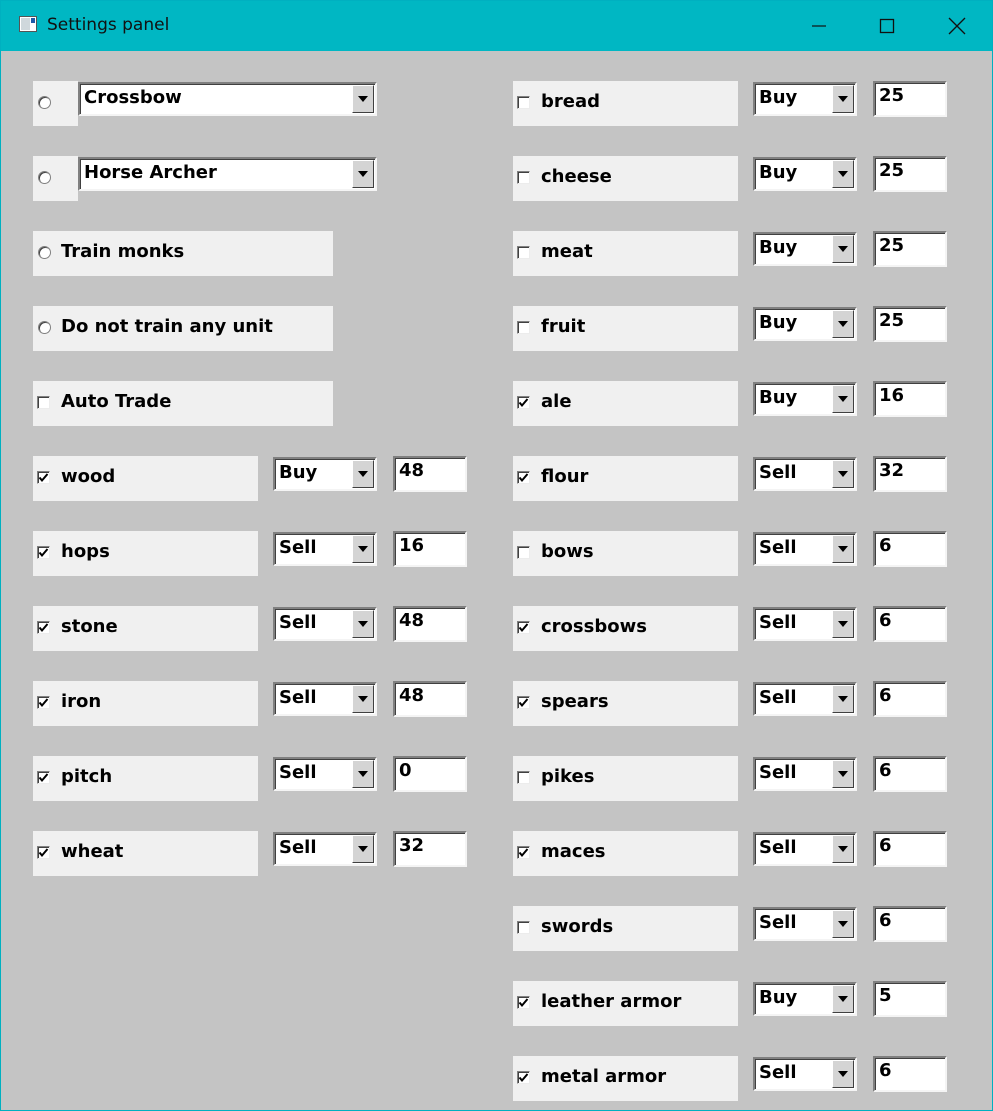 The width and height of the screenshot is (993, 1111). I want to click on good-spears-mode-select-arrow-button, so click(843, 699).